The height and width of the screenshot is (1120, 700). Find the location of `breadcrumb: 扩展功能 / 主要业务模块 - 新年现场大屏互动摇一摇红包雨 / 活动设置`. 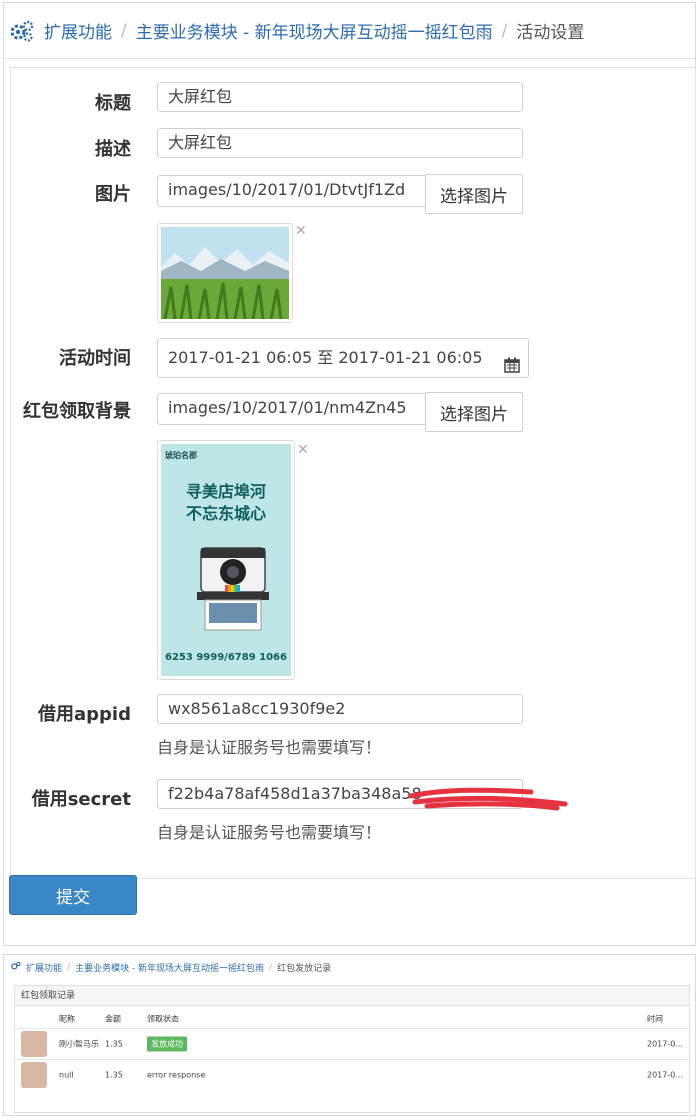

breadcrumb: 扩展功能 / 主要业务模块 - 新年现场大屏互动摇一摇红包雨 / 活动设置 is located at coordinates (349, 31).